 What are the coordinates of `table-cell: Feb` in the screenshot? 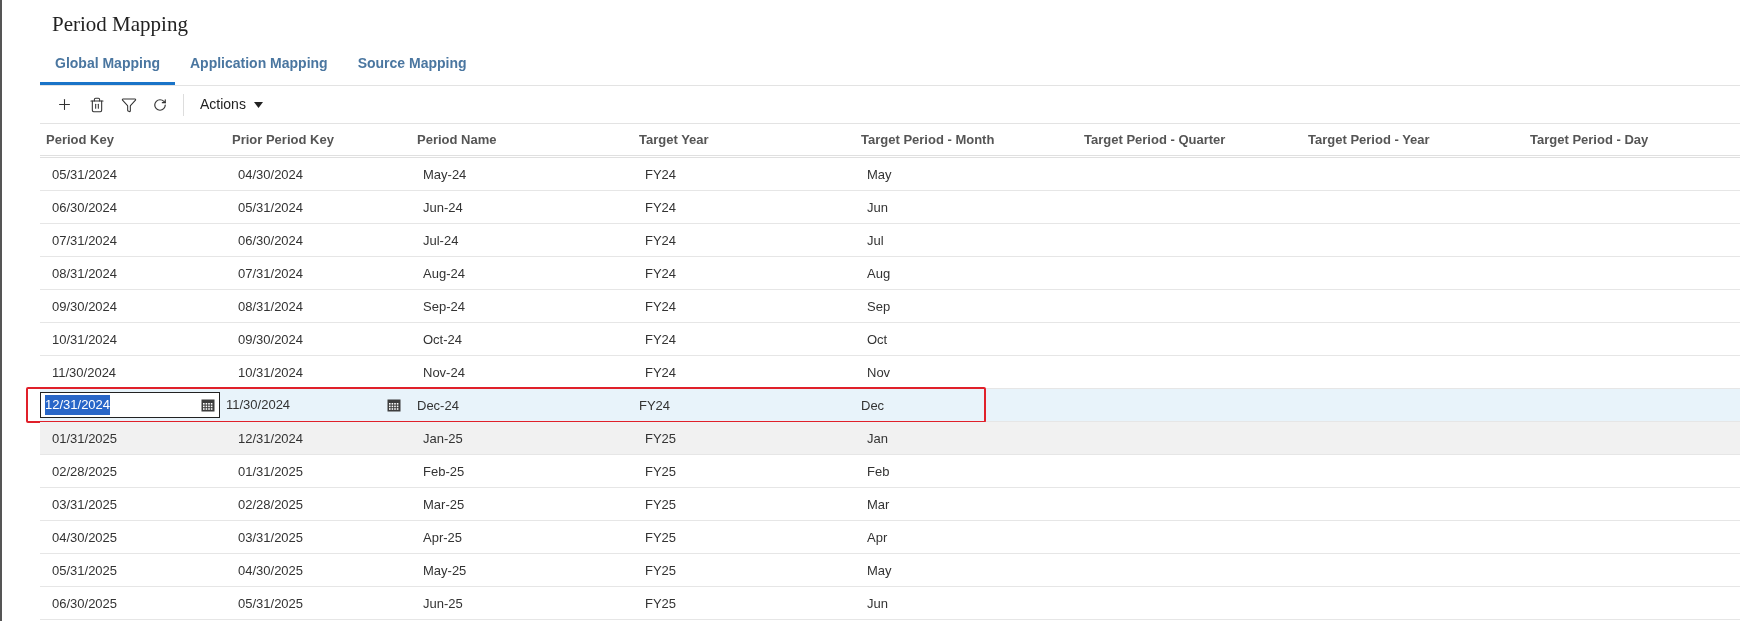 It's located at (878, 471).